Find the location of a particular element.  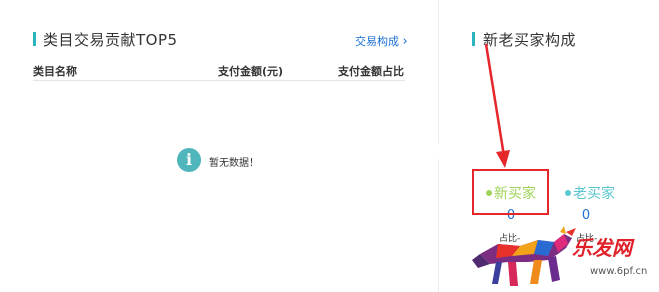

column-header-ratio: 支付金额占比 is located at coordinates (371, 71).